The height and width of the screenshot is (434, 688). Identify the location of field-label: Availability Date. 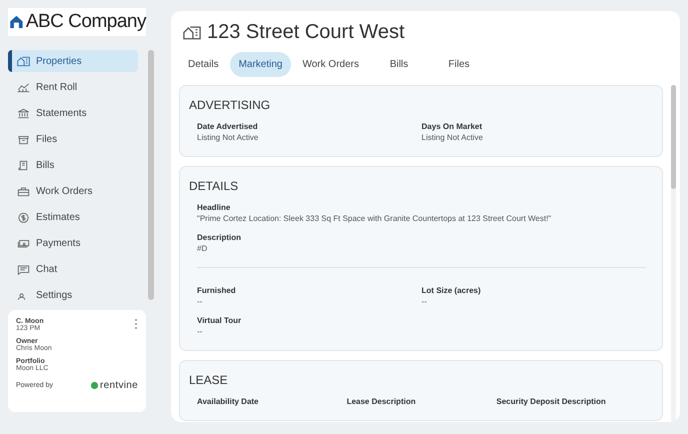
(228, 401).